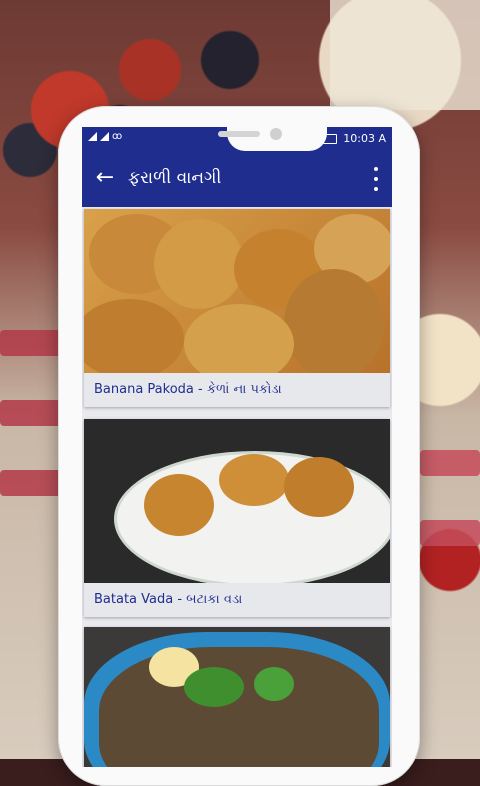 Image resolution: width=480 pixels, height=786 pixels. I want to click on back-arrow-icon: ←, so click(105, 178).